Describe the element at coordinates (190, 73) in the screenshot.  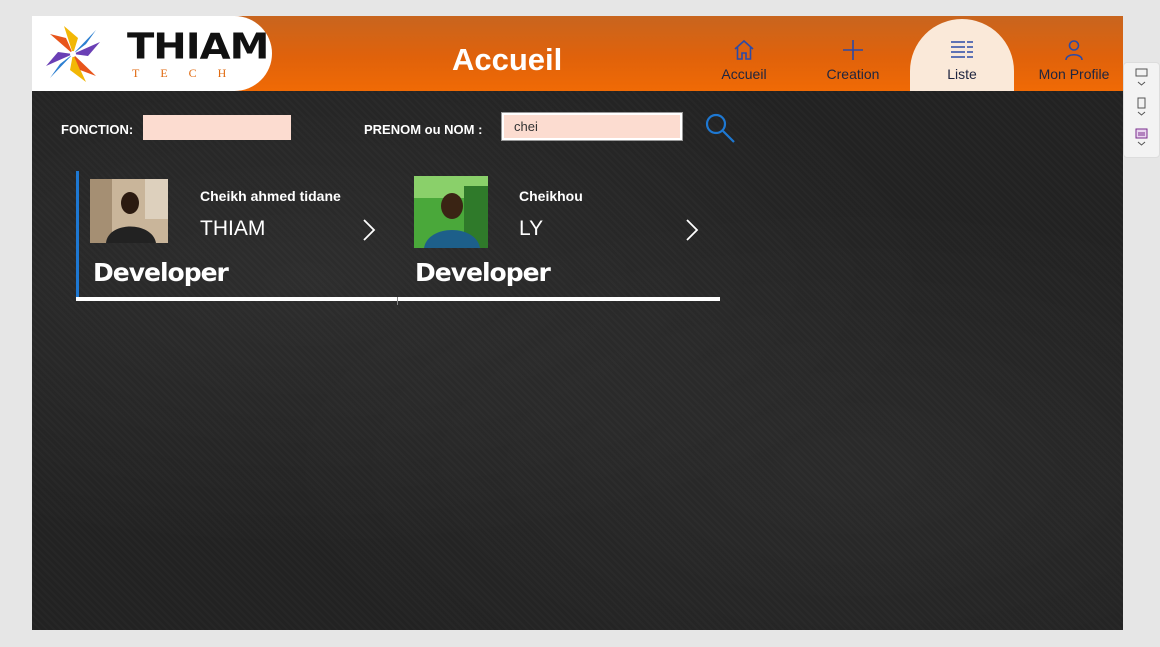
I see `brand-subtitle: TECH` at that location.